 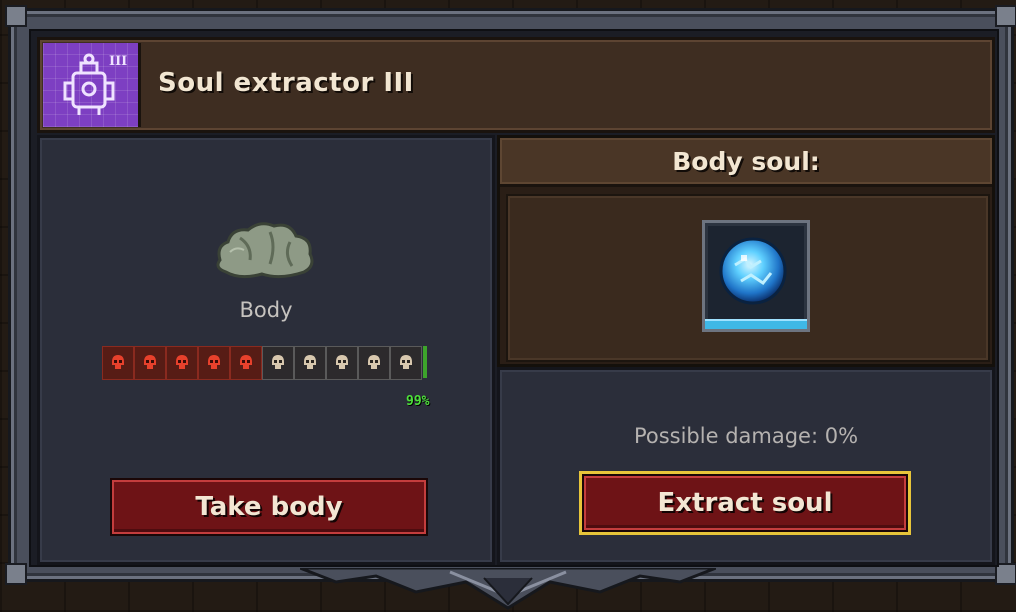 What do you see at coordinates (269, 507) in the screenshot?
I see `take-body-button: Take body` at bounding box center [269, 507].